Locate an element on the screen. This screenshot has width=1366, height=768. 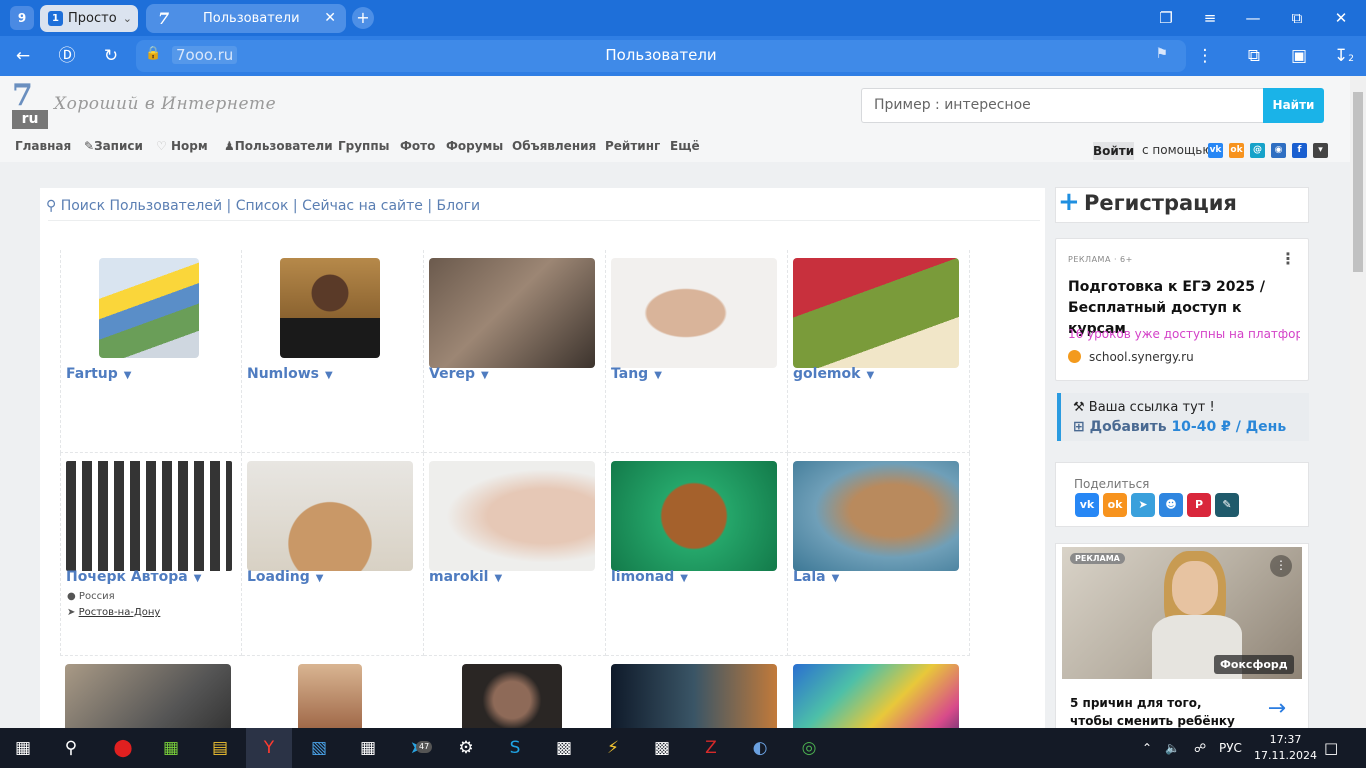
facebook-login-icon: f is located at coordinates (1299, 150).